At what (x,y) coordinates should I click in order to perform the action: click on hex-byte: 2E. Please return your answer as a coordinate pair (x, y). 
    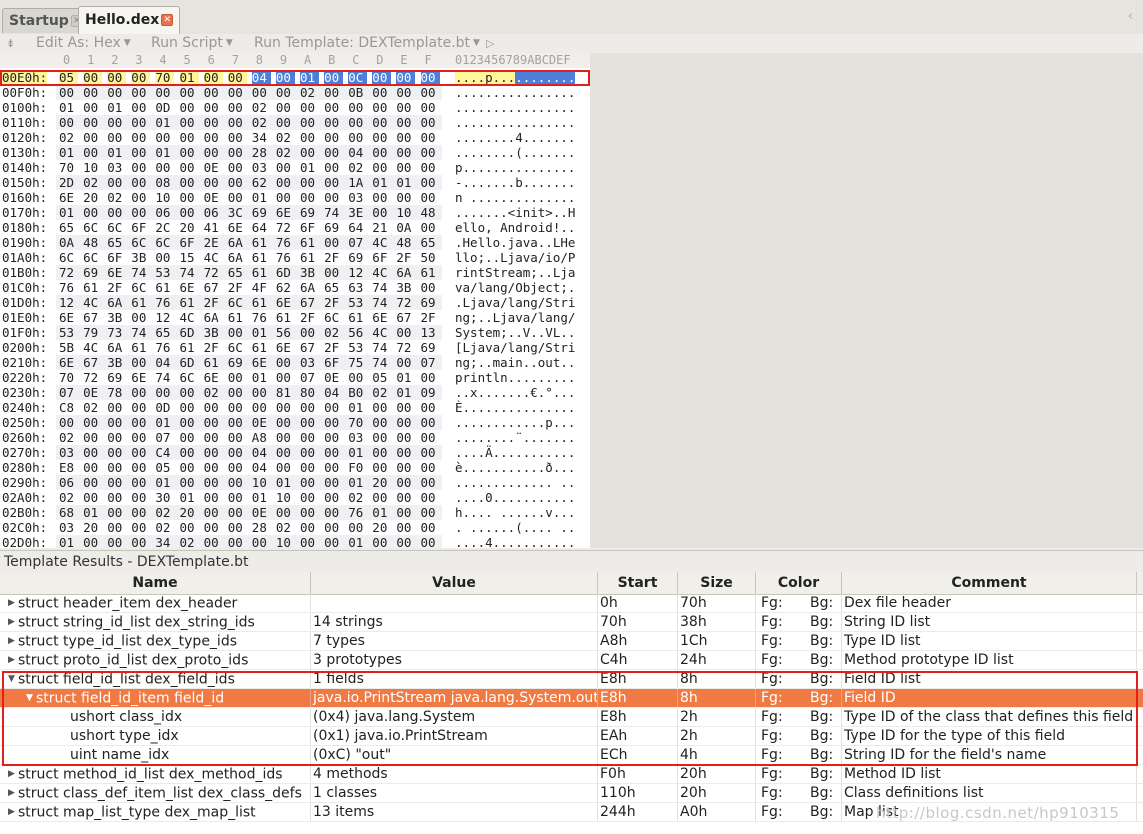
    Looking at the image, I should click on (213, 242).